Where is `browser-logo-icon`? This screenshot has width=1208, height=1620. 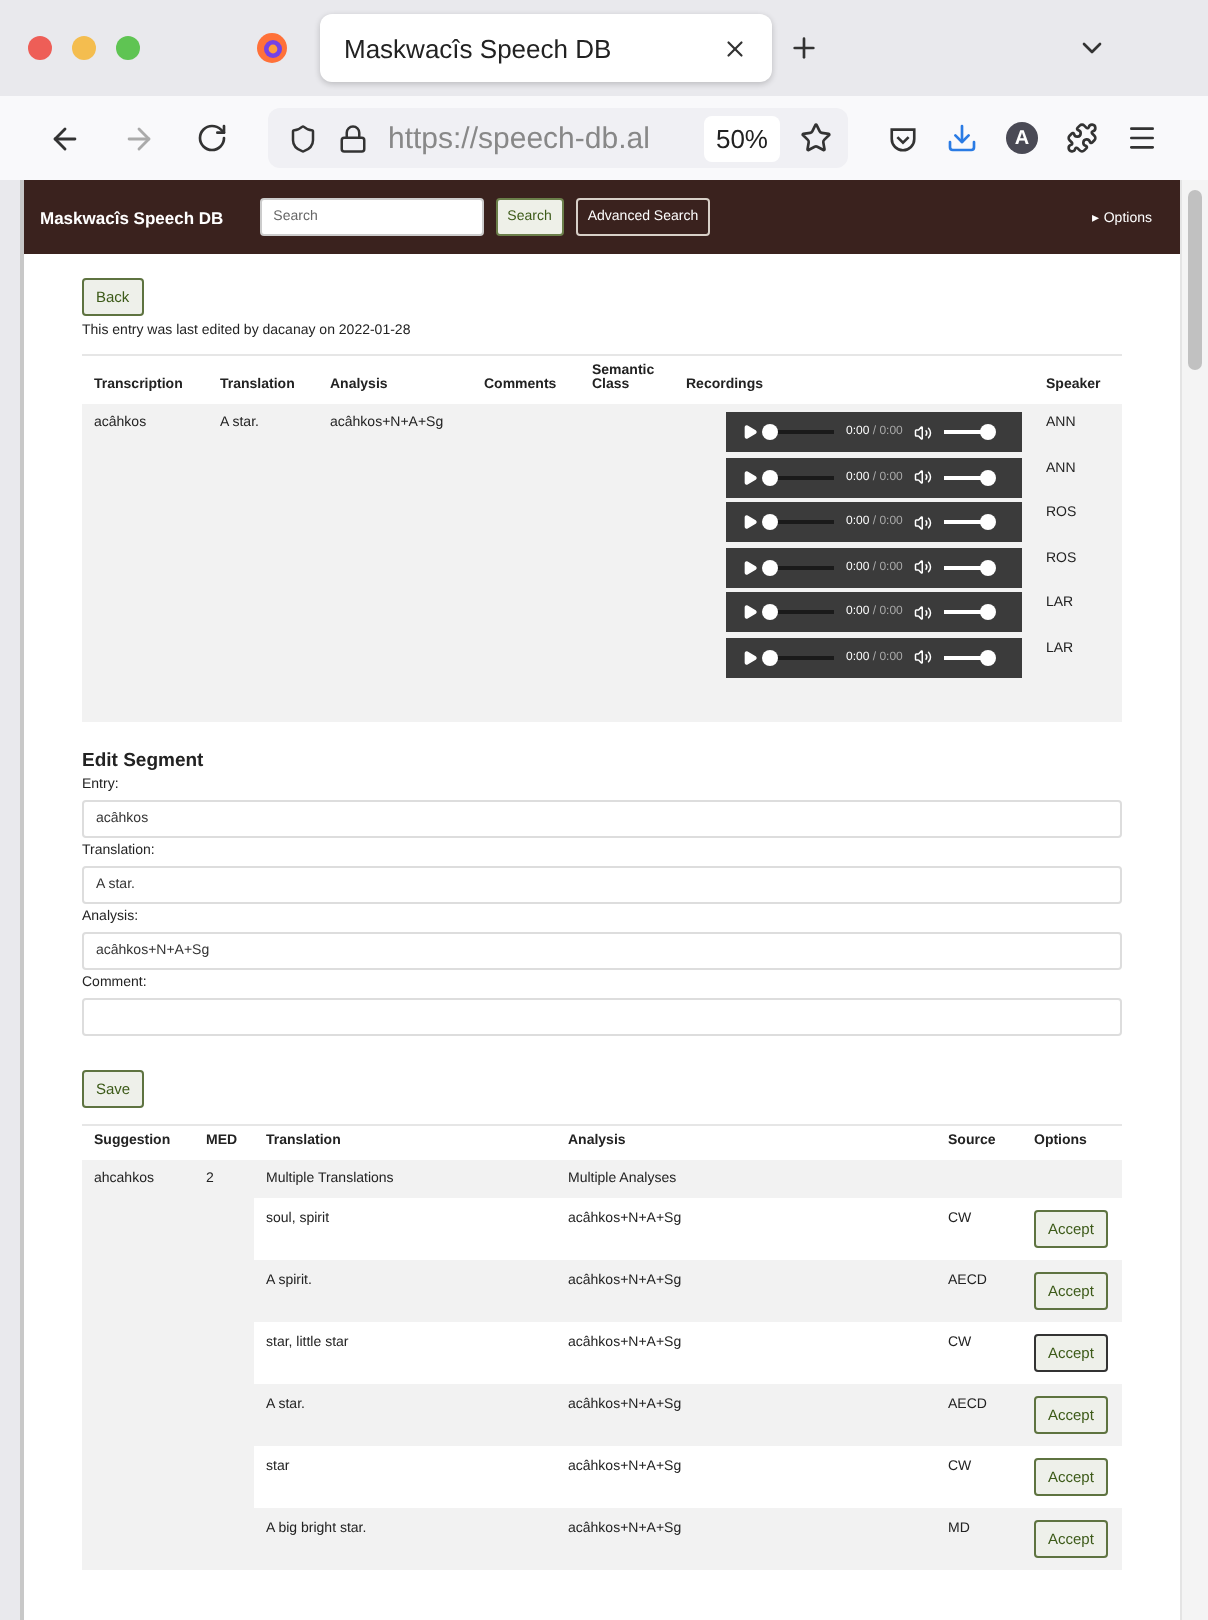
browser-logo-icon is located at coordinates (272, 48).